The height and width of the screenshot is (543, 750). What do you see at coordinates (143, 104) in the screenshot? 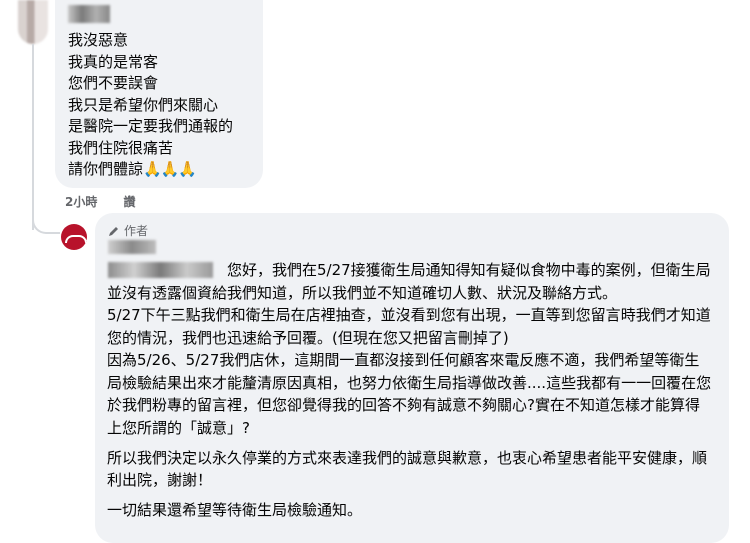
I see `comment-line: 我只是希望你們來關心` at bounding box center [143, 104].